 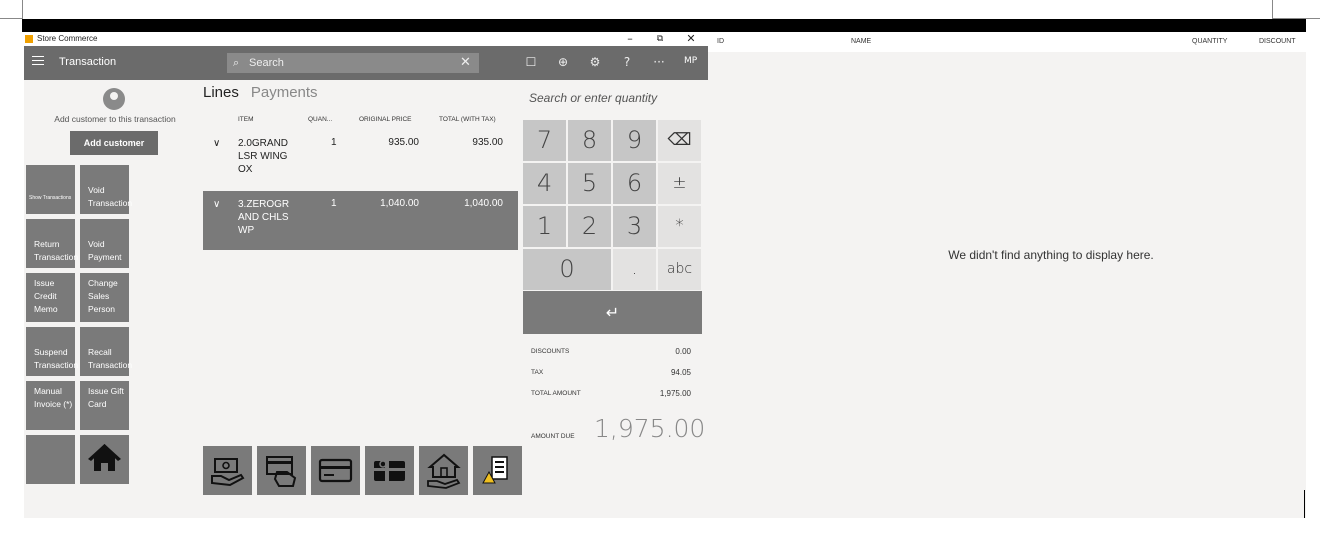 What do you see at coordinates (595, 62) in the screenshot?
I see `settings-icon: ⚙` at bounding box center [595, 62].